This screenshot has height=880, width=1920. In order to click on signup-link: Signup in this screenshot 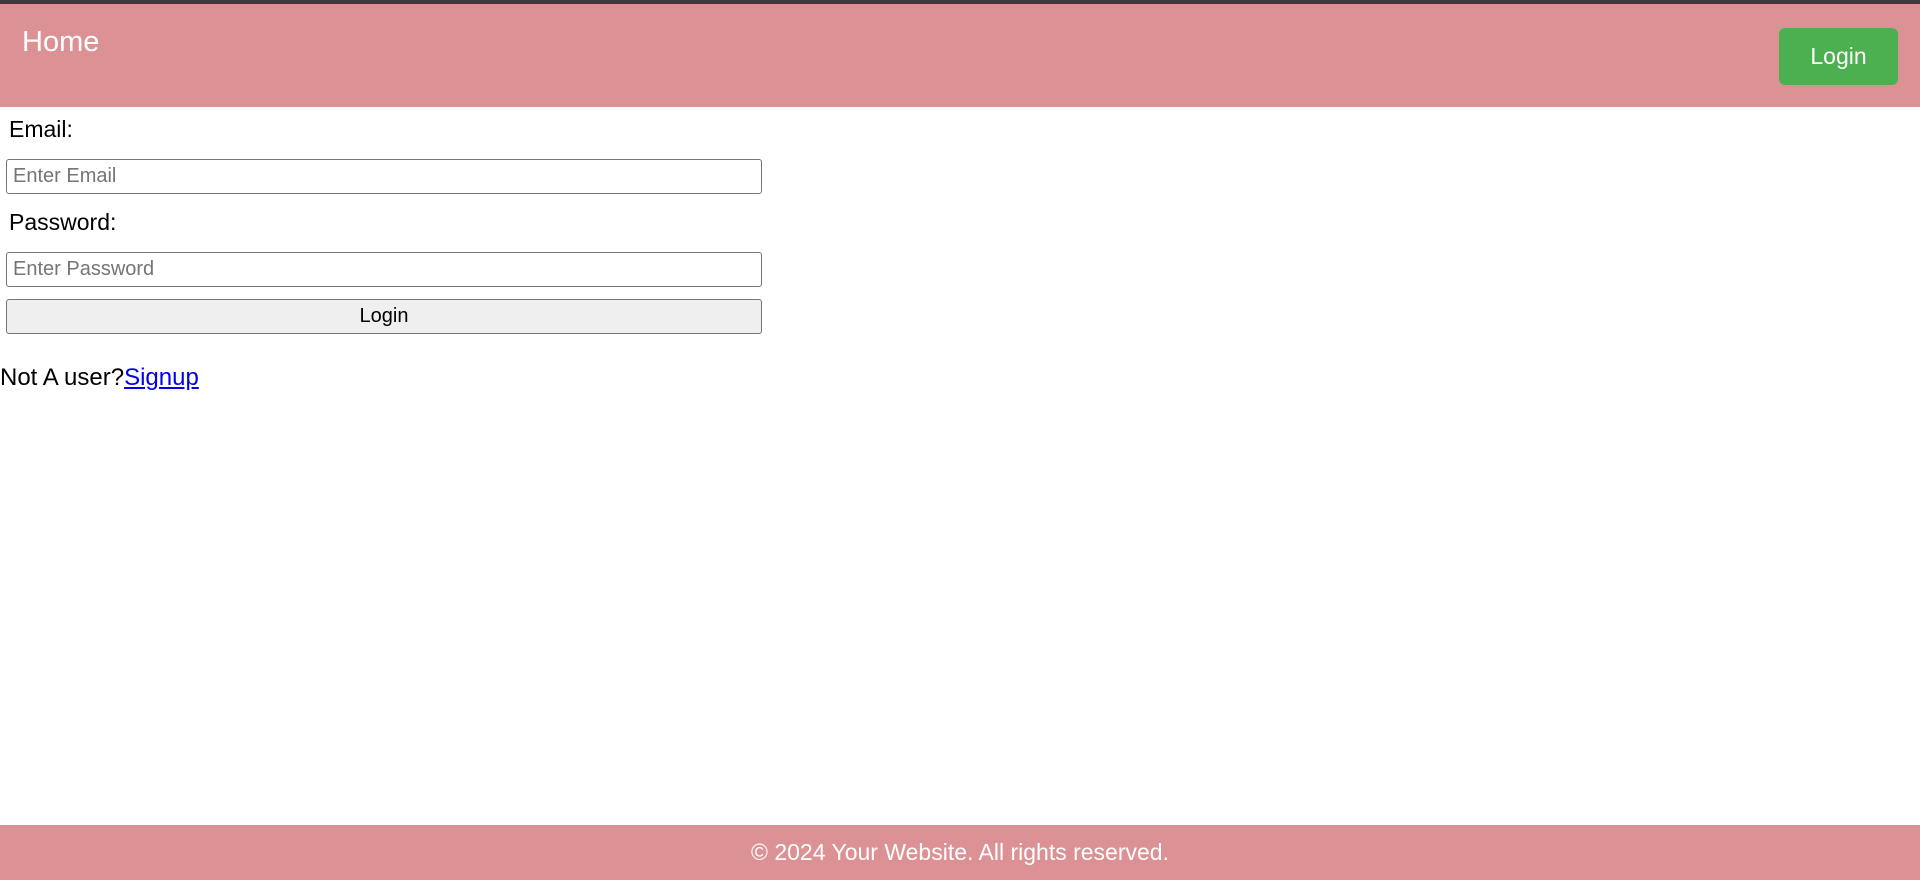, I will do `click(161, 377)`.